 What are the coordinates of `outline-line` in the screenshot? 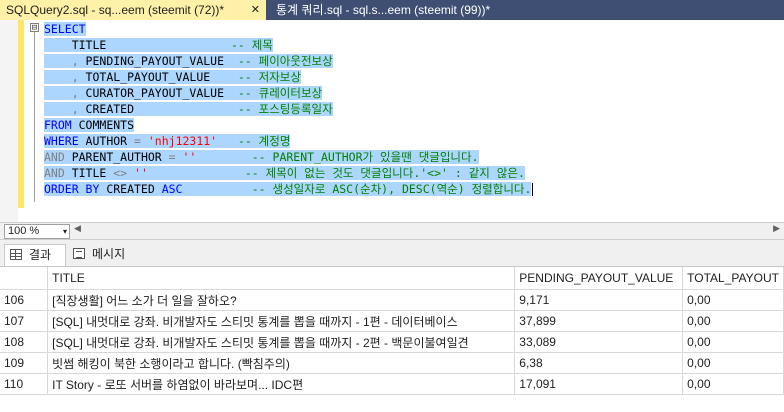 It's located at (34, 117).